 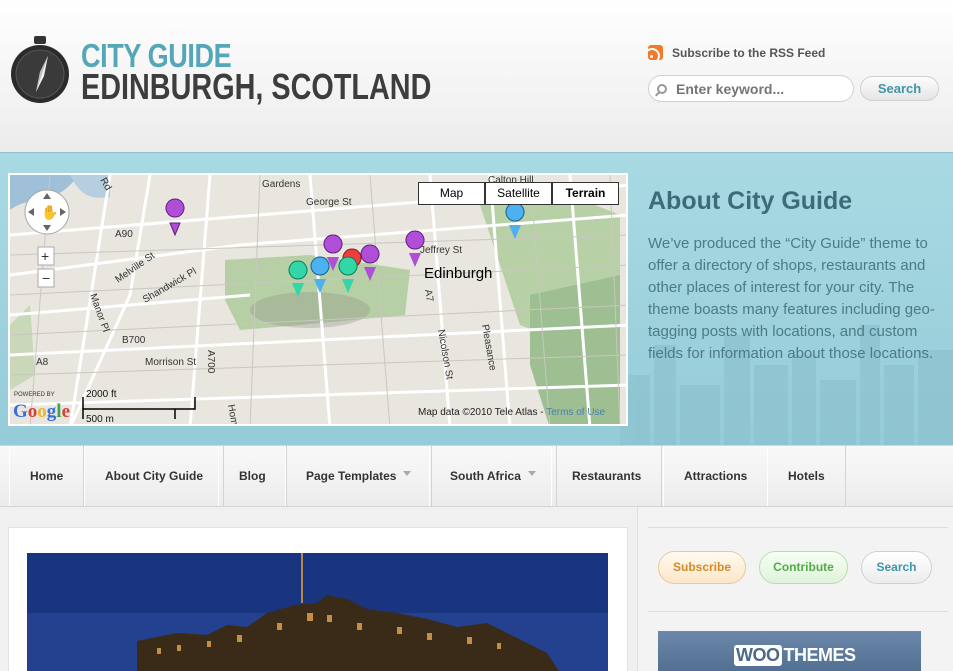 I want to click on sidebar-search-button: Search, so click(x=896, y=567).